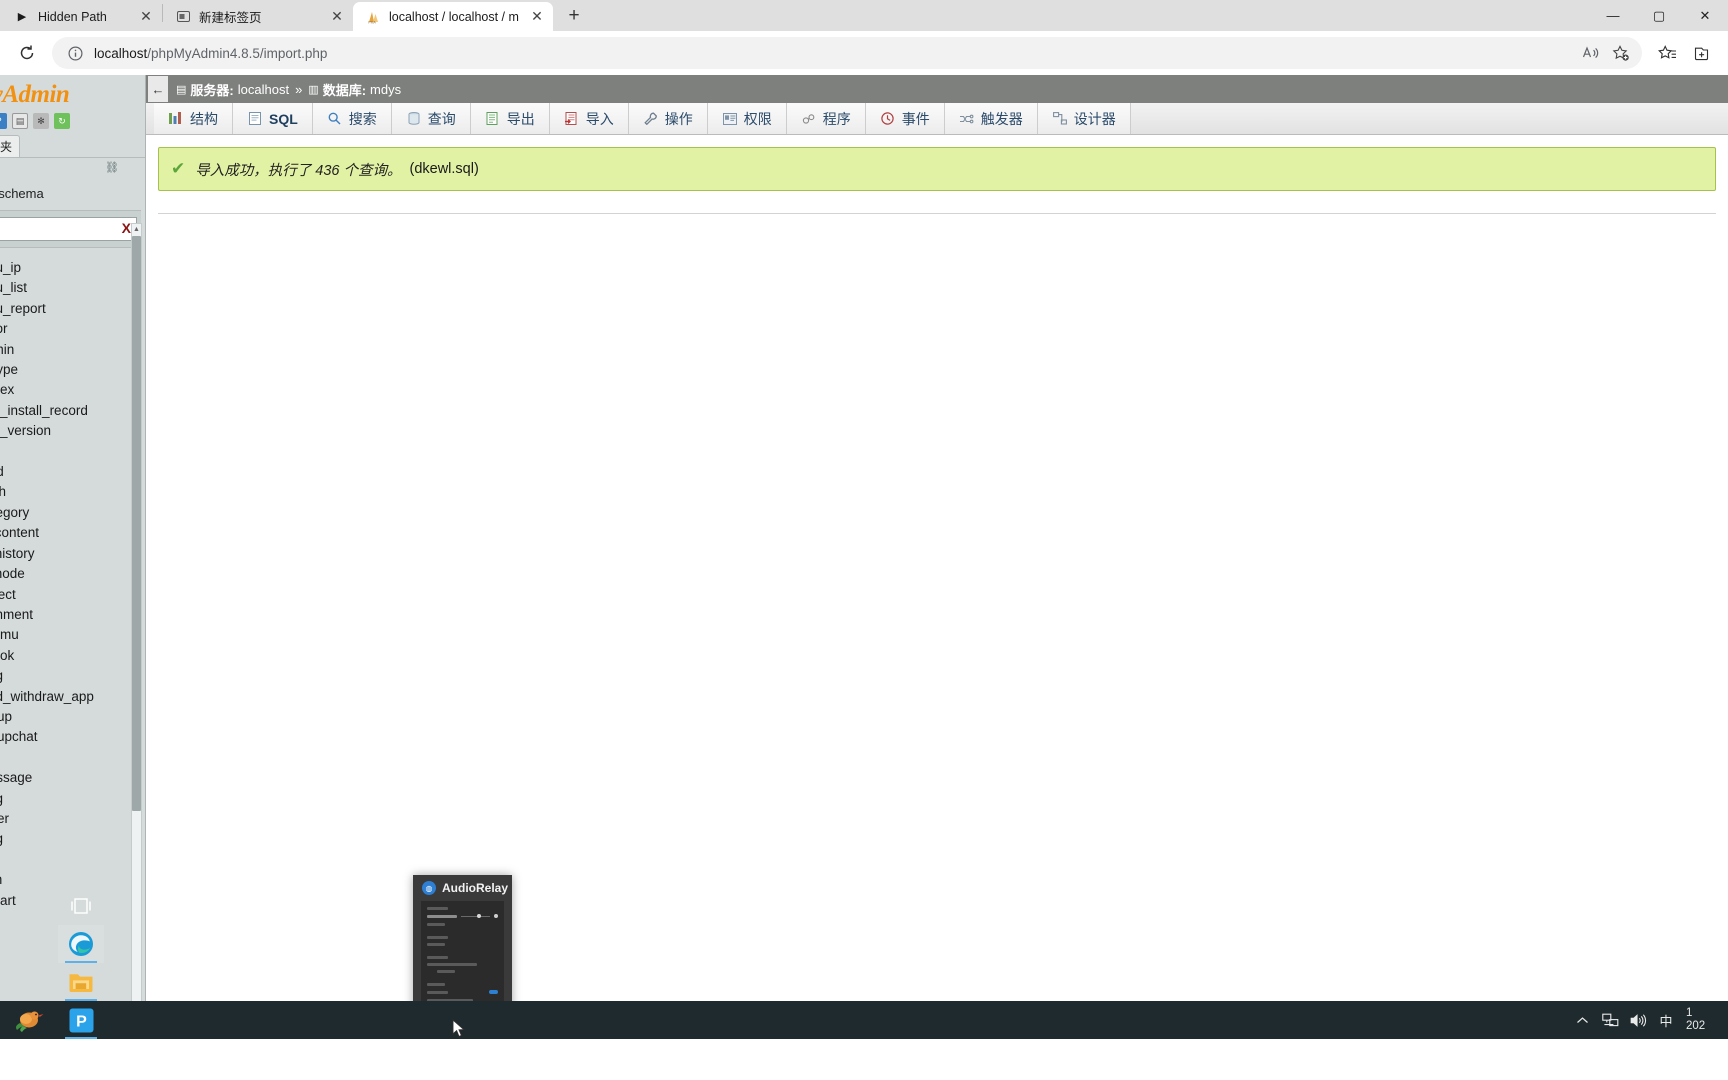 The width and height of the screenshot is (1728, 1080). I want to click on query-icon, so click(414, 119).